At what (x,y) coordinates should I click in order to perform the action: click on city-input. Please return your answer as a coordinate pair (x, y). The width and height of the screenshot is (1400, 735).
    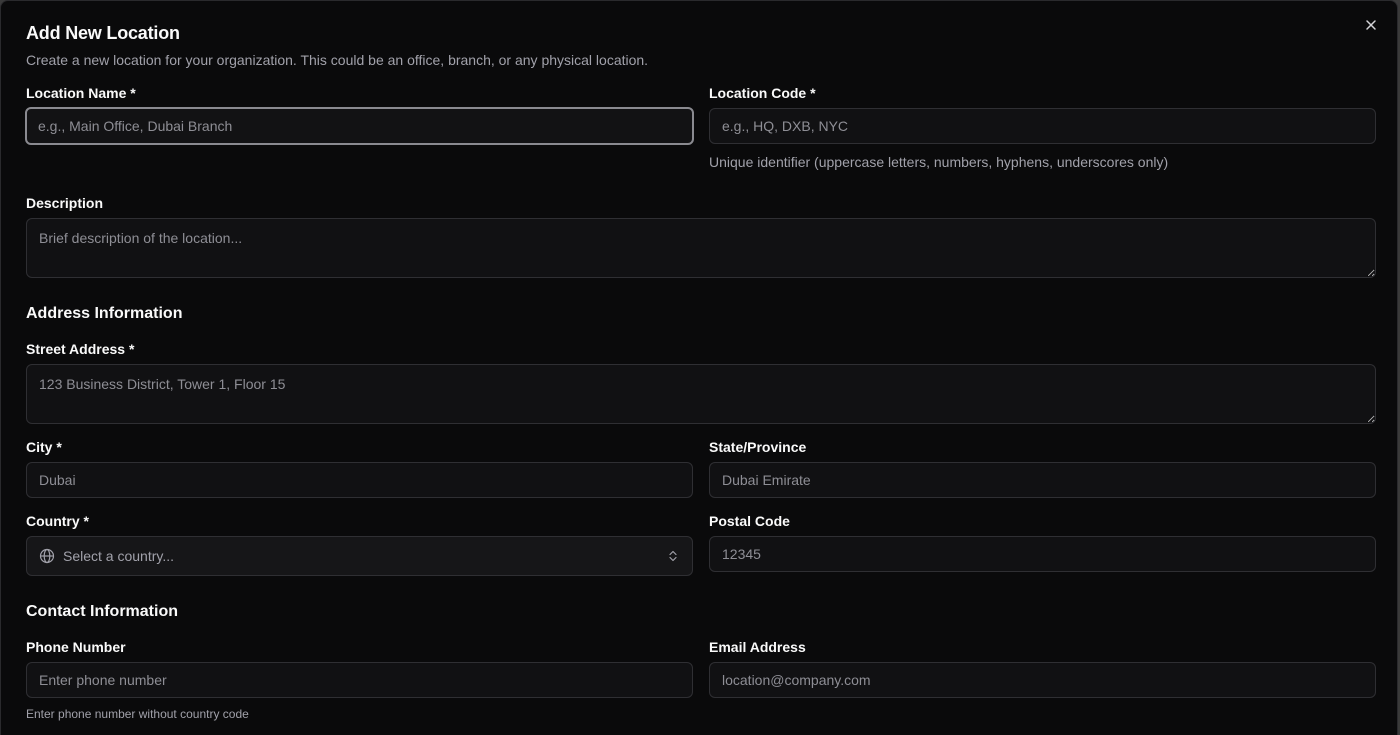
    Looking at the image, I should click on (359, 480).